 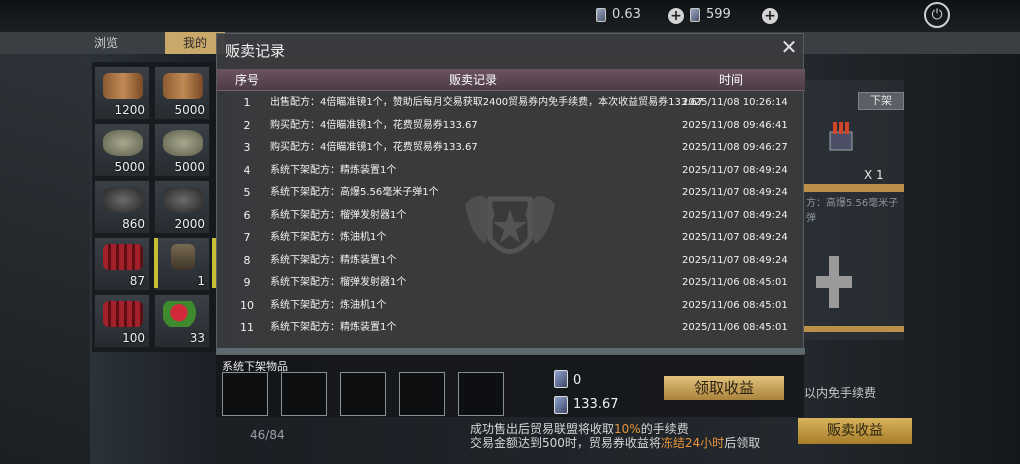 What do you see at coordinates (626, 14) in the screenshot?
I see `currency-1-value: 0.63` at bounding box center [626, 14].